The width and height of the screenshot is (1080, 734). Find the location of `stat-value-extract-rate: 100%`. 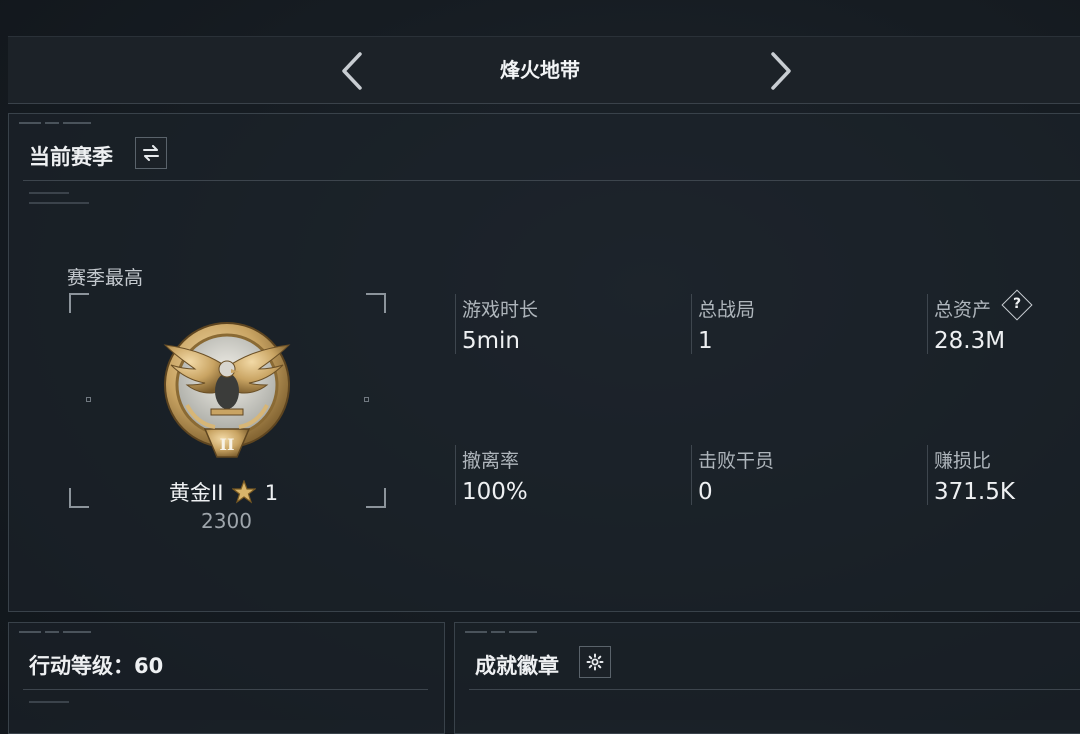

stat-value-extract-rate: 100% is located at coordinates (495, 492).